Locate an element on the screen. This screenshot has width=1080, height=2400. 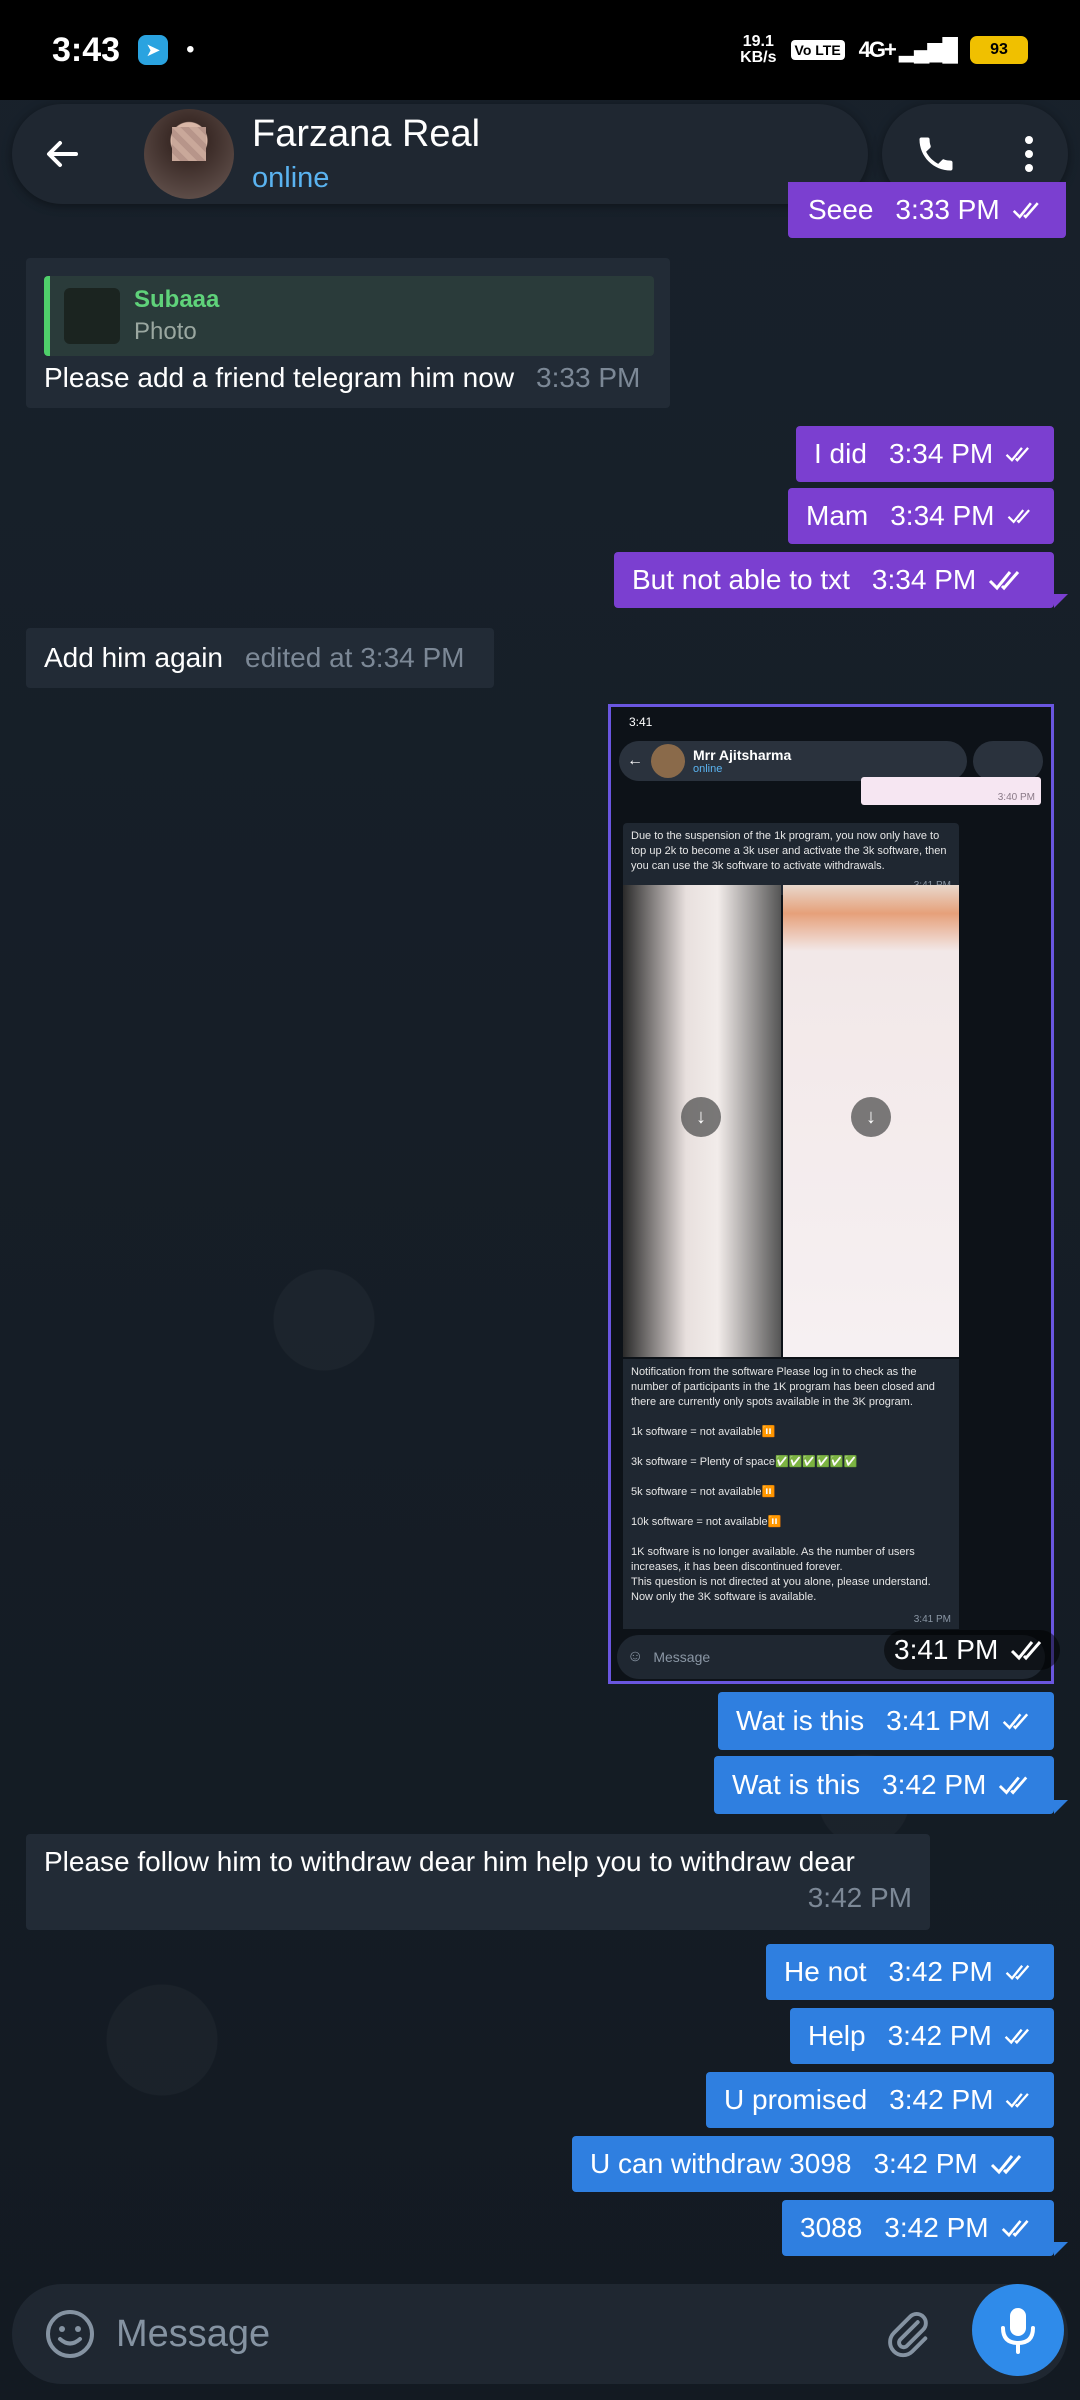
back-button is located at coordinates (62, 154).